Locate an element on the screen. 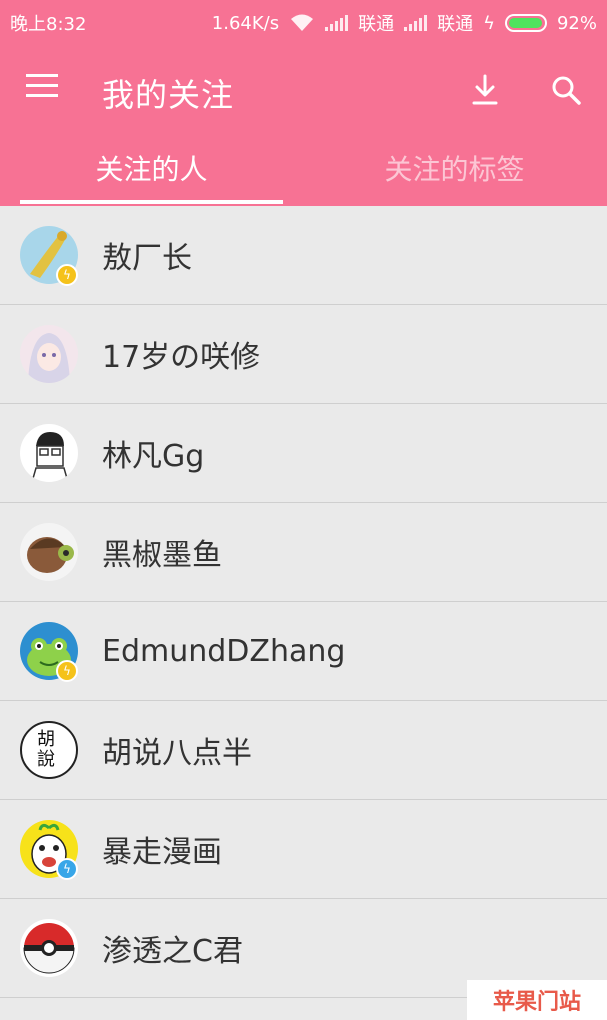 This screenshot has width=607, height=1020. status-bar: 晚上8:32 1.64K/s 联通 联通 ϟ 92% is located at coordinates (303, 22).